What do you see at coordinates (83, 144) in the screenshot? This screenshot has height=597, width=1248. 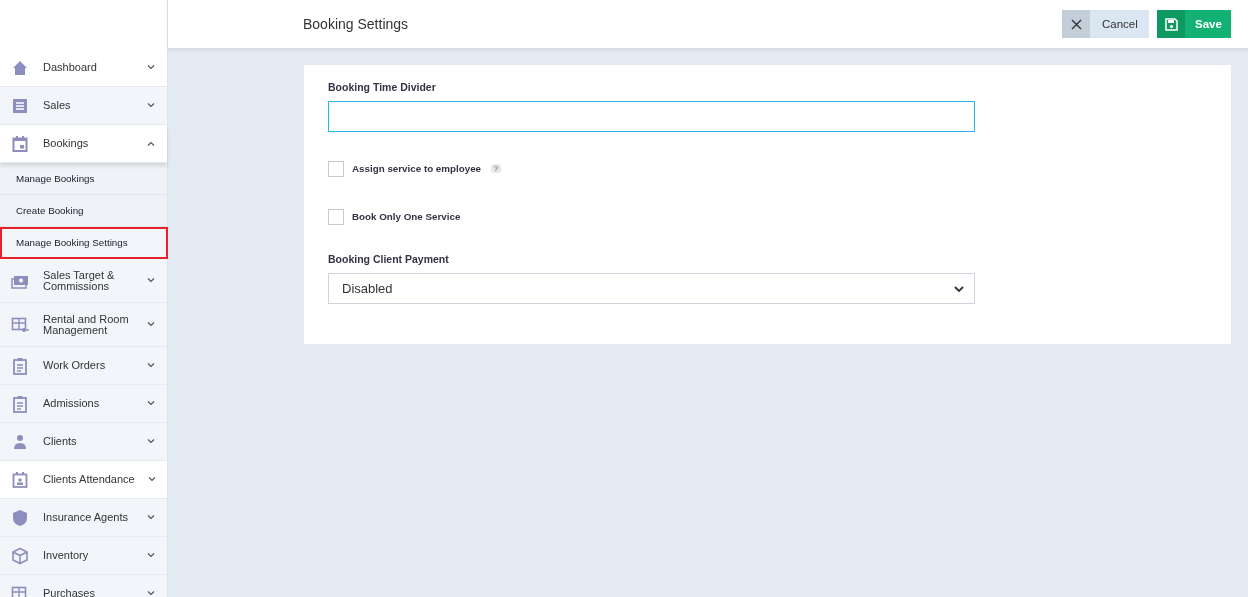 I see `sidebar-item: Bookings` at bounding box center [83, 144].